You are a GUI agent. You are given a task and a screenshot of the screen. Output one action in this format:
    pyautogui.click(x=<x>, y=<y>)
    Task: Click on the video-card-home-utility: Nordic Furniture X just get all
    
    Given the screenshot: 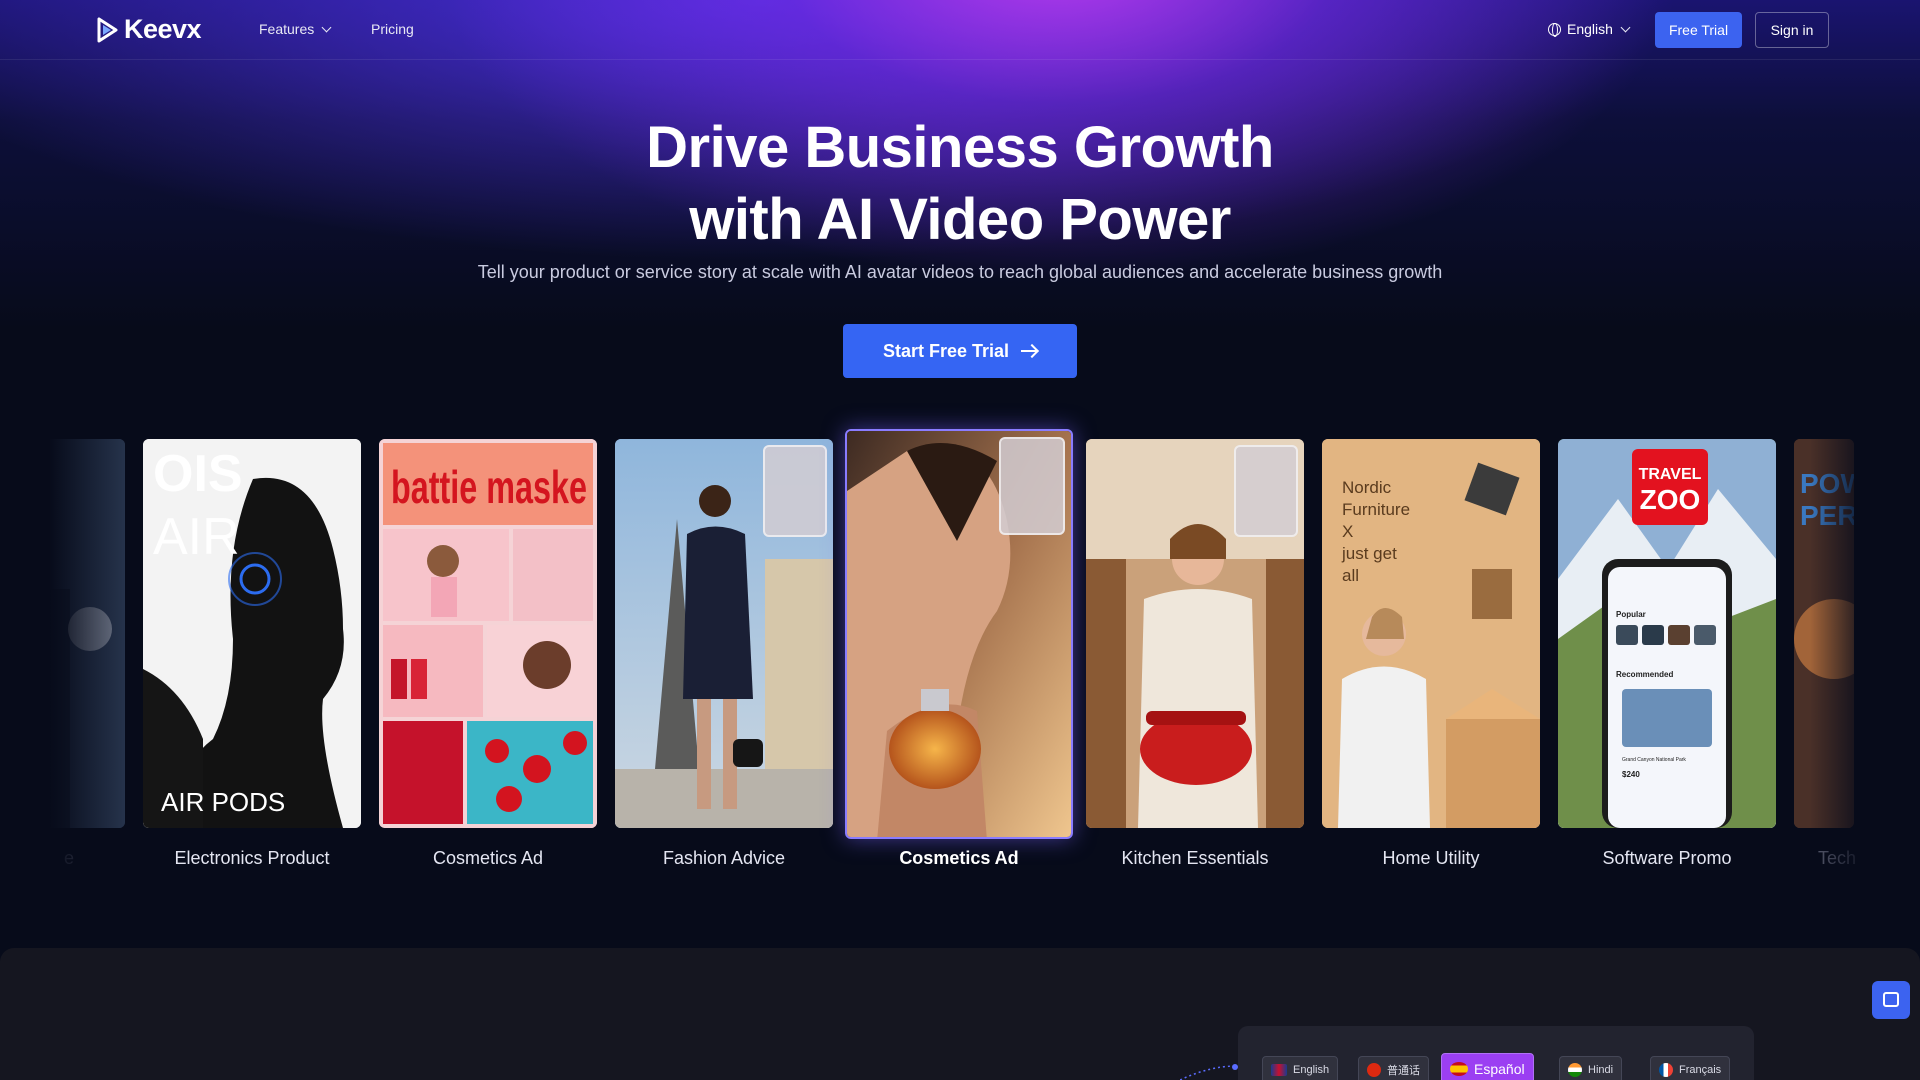 What is the action you would take?
    pyautogui.click(x=1431, y=633)
    